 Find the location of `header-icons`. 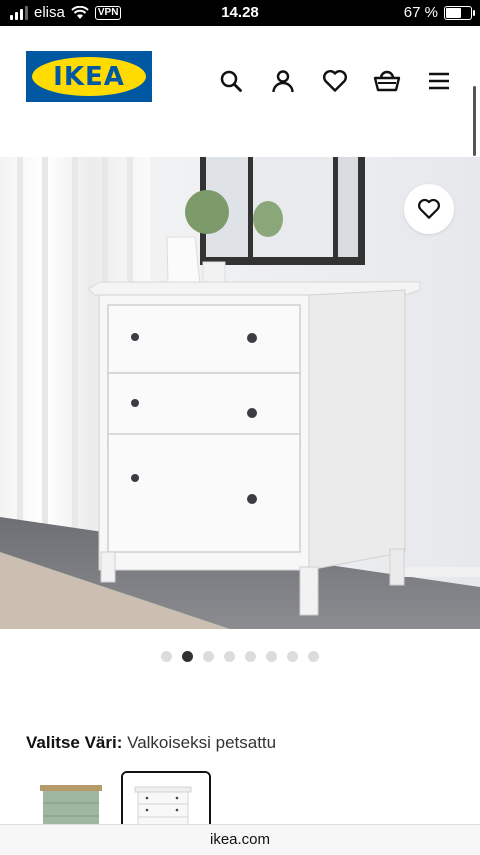

header-icons is located at coordinates (335, 81).